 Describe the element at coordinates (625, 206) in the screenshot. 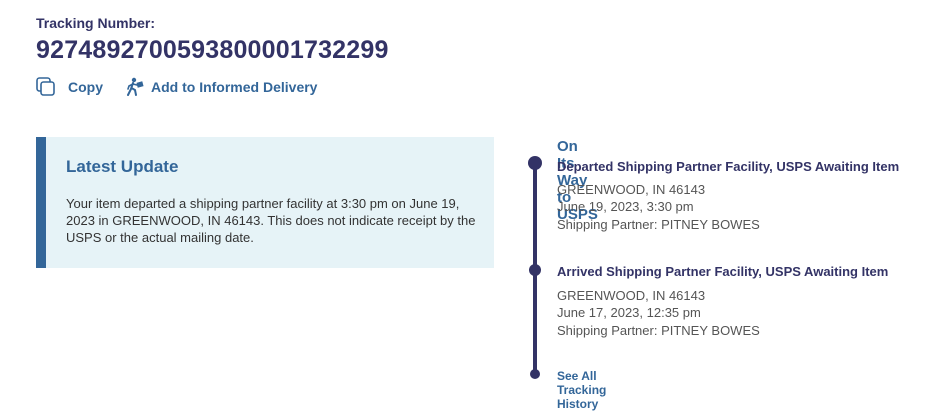

I see `event-datetime: June 19, 2023, 3:30 pm` at that location.